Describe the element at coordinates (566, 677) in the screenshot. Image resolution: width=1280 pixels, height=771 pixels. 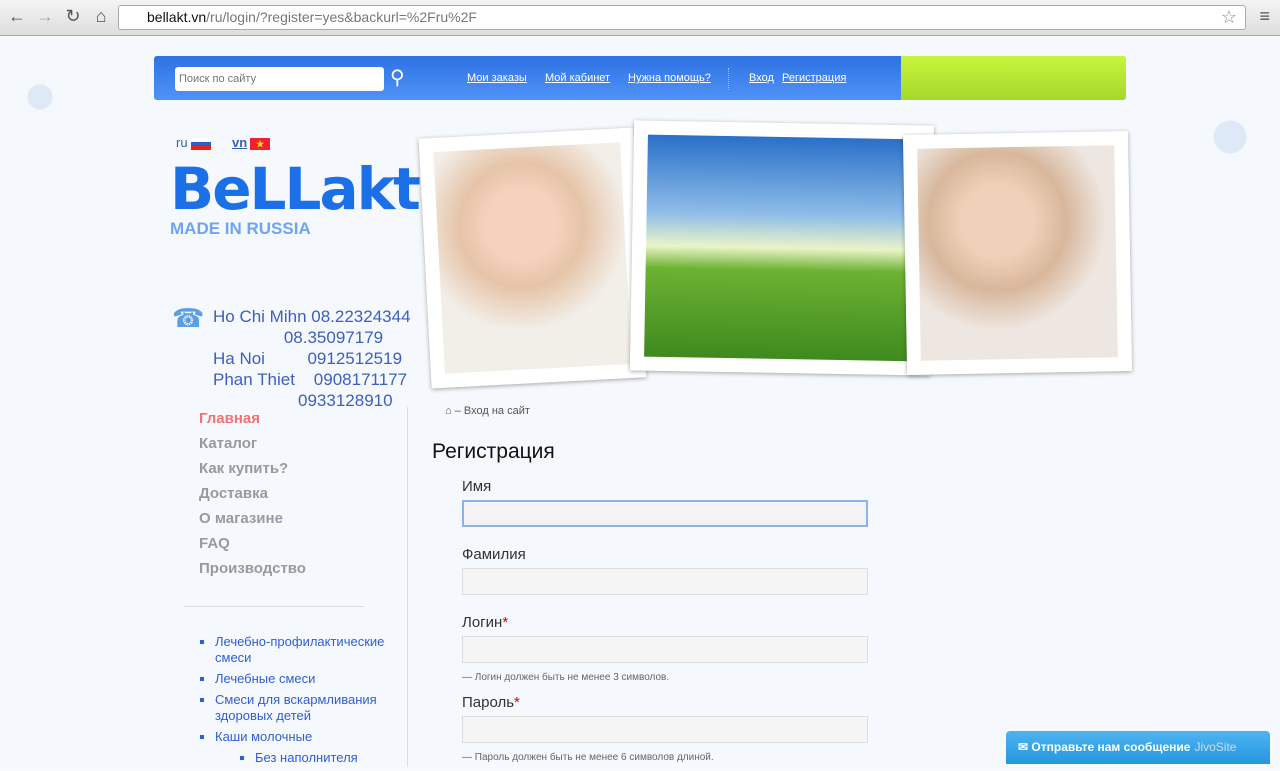
I see `login-hint: — Логин должен быть не менее 3 символов.` at that location.